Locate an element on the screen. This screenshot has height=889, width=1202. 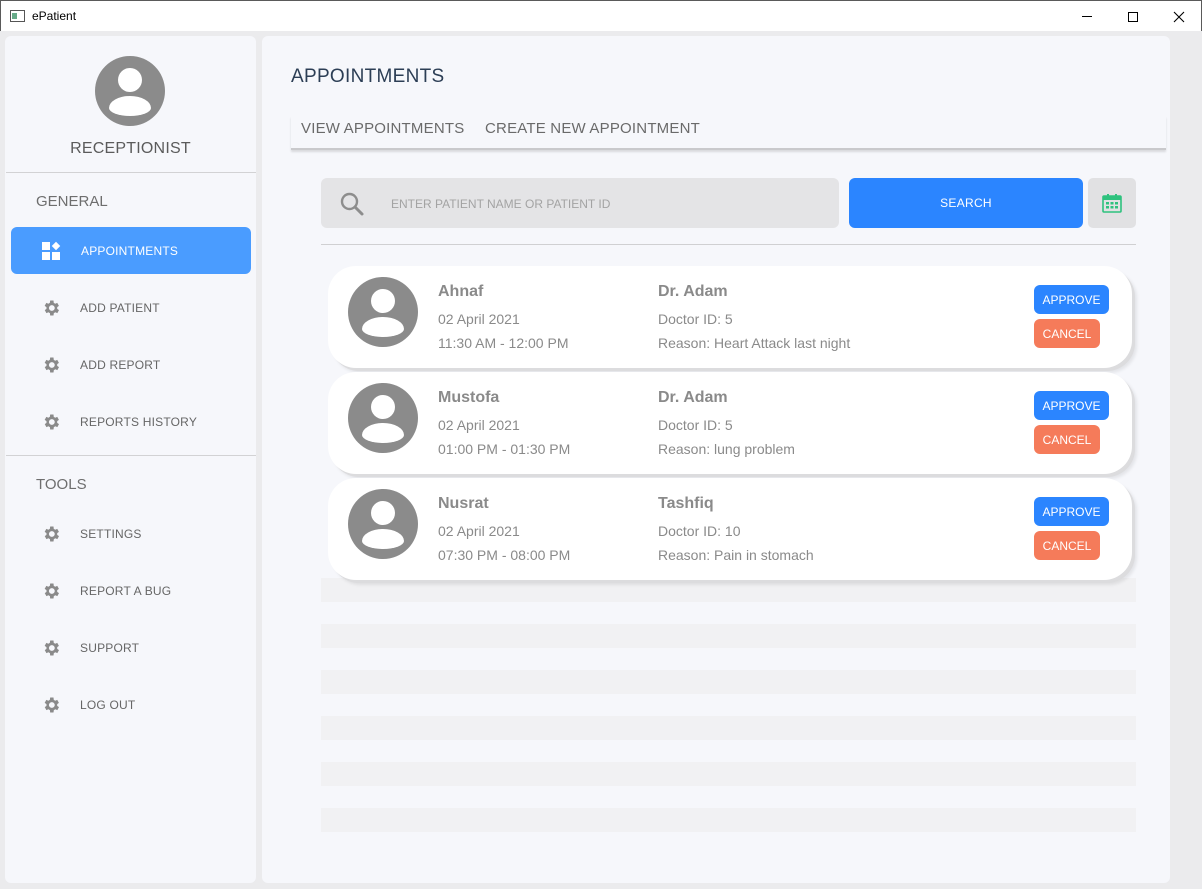
sidebar-item-log-out: LOG OUT is located at coordinates (131, 704).